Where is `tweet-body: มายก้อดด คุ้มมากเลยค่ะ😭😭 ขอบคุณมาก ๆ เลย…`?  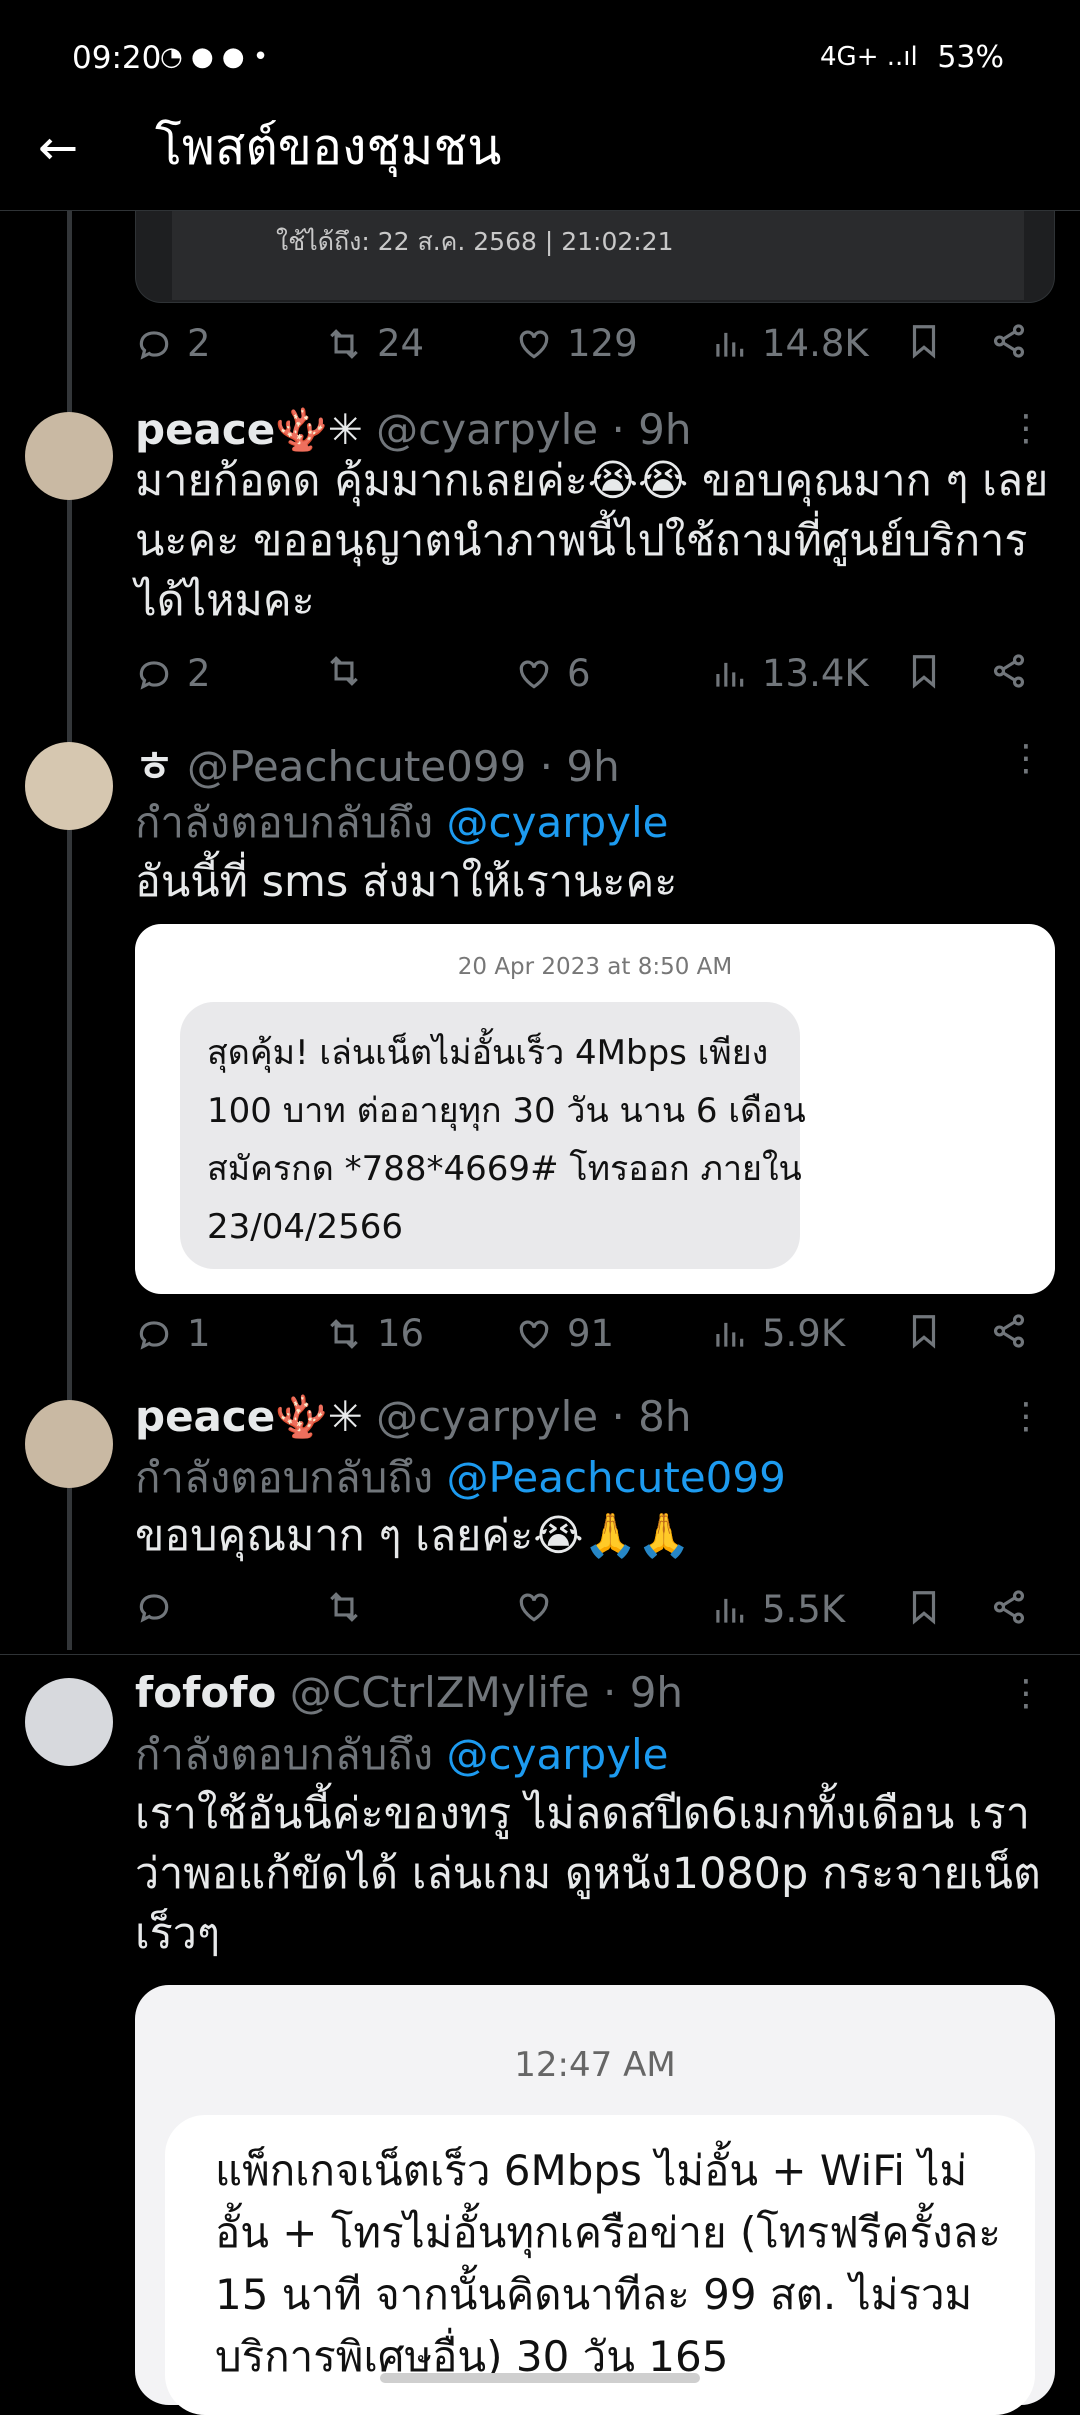 tweet-body: มายก้อดด คุ้มมากเลยค่ะ😭😭 ขอบคุณมาก ๆ เลย… is located at coordinates (592, 541).